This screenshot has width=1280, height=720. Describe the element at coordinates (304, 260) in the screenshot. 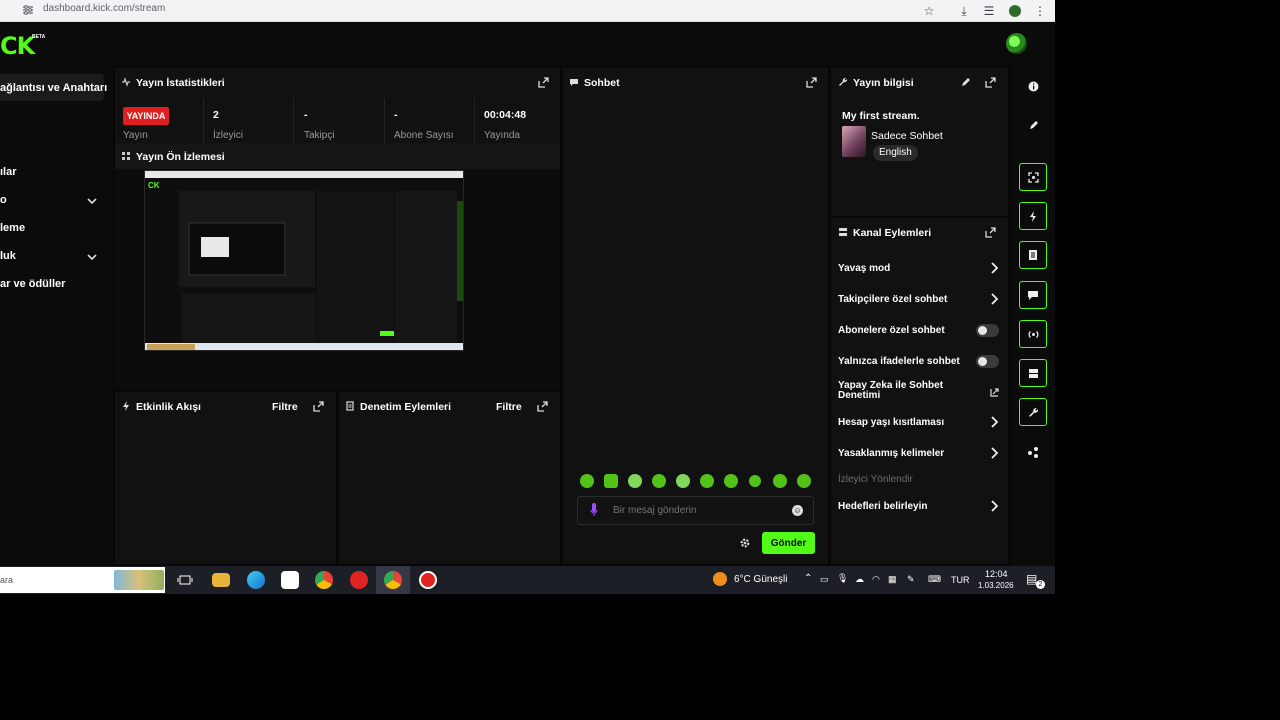

I see `stream-preview-video: CK` at that location.